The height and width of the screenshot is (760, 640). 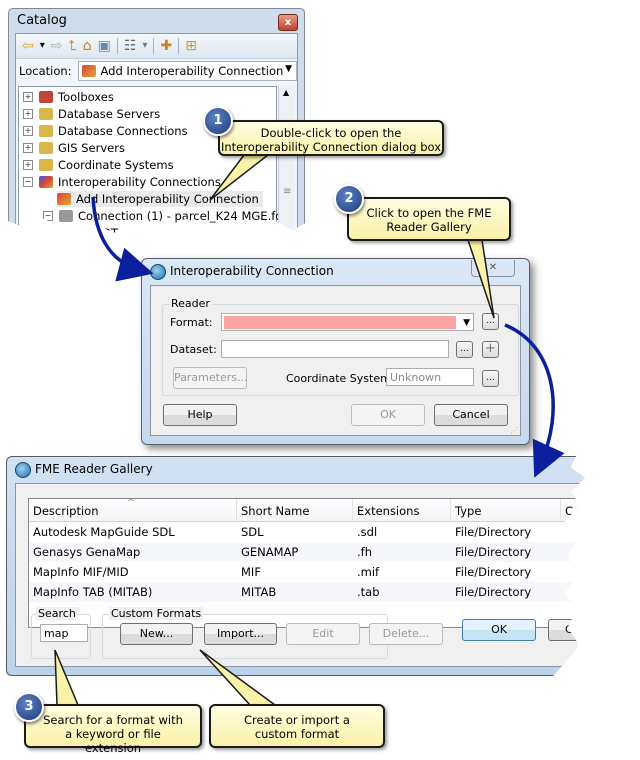 I want to click on tree-scrollbar: ▲ ≡, so click(x=286, y=159).